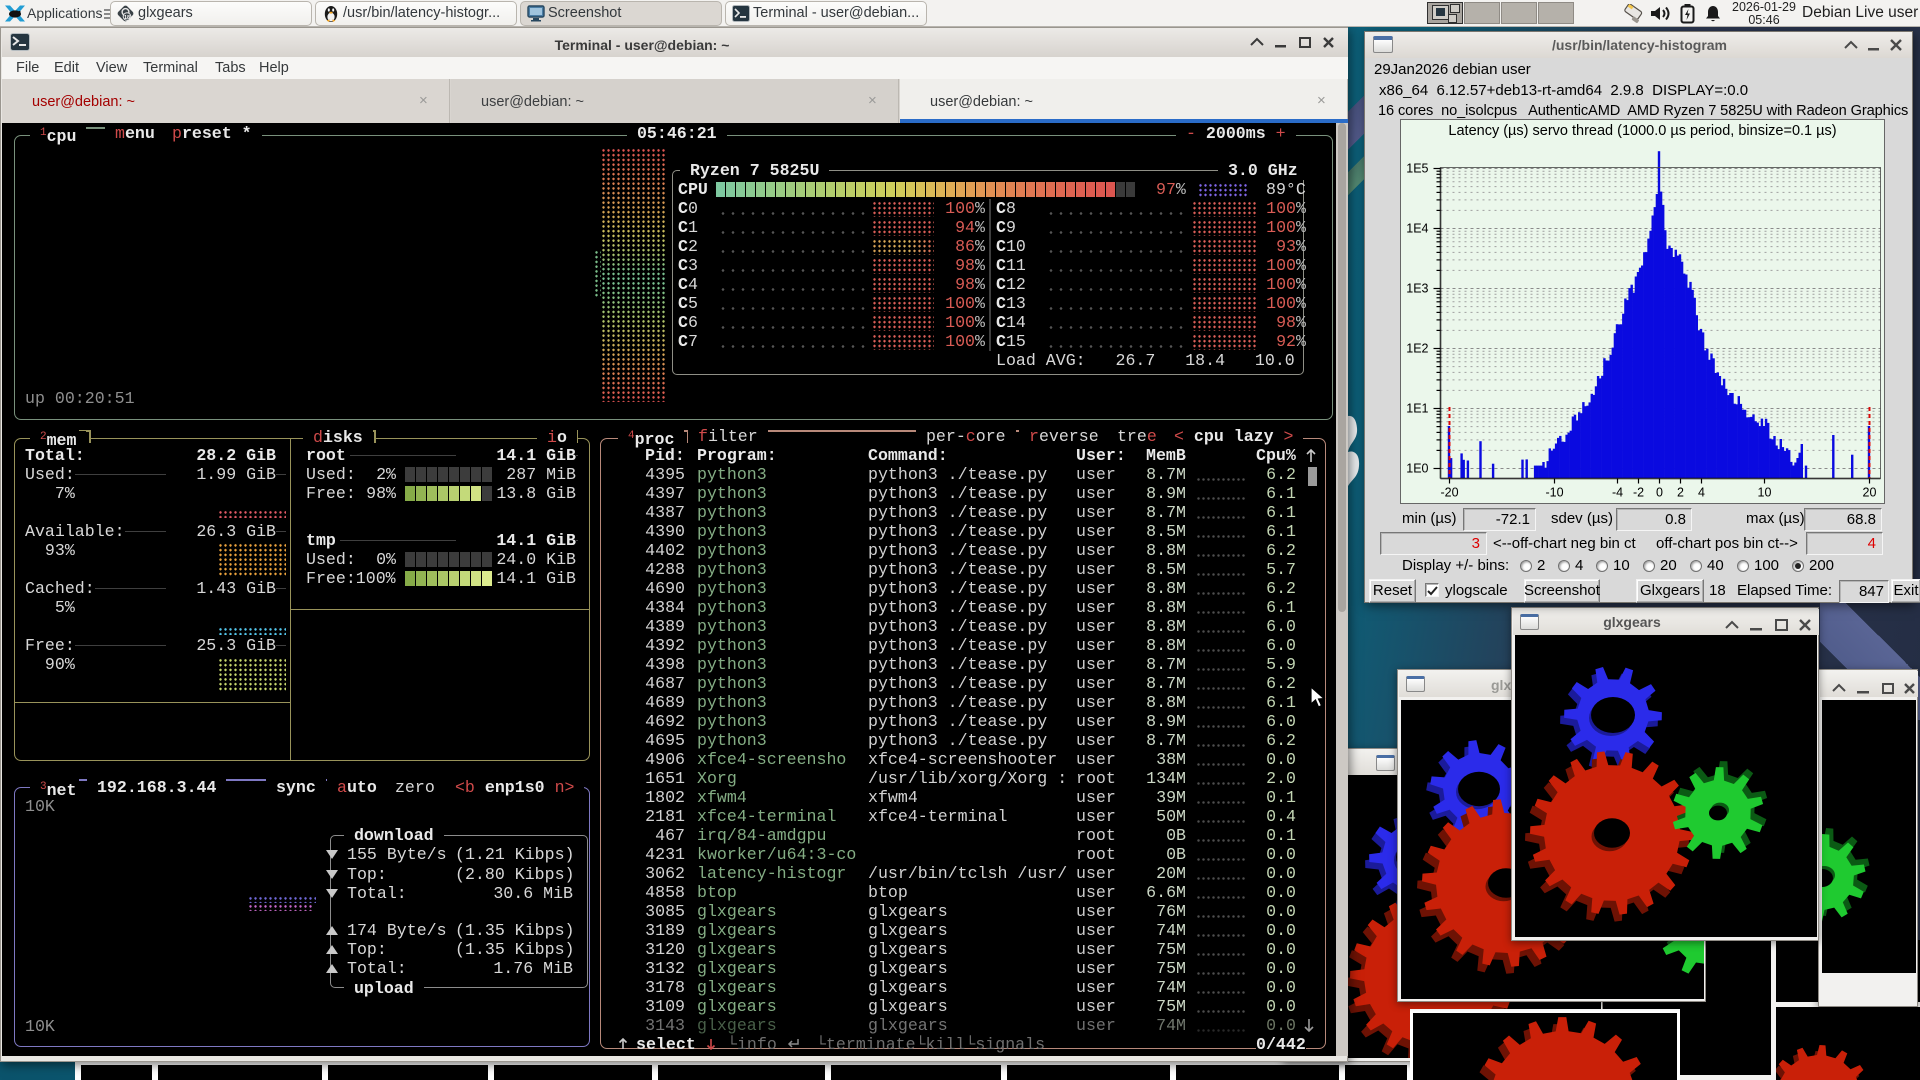  I want to click on svg-text: 2, so click(1680, 493).